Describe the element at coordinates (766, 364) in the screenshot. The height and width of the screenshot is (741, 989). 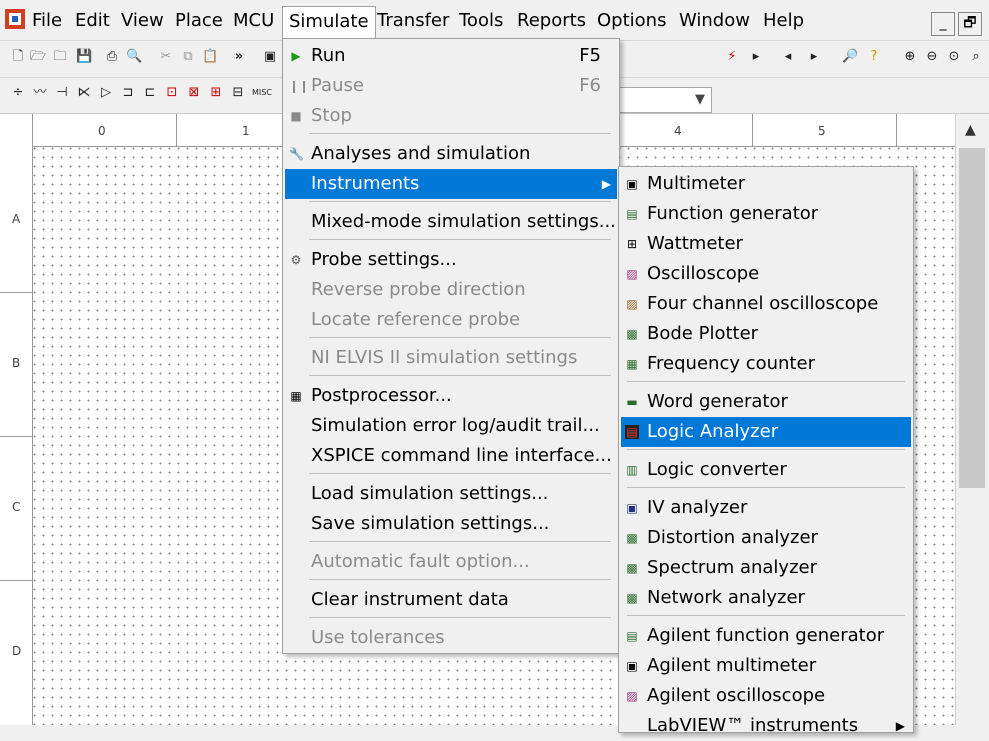
I see `menu-item-frequency-counter: ▦ Frequency counter` at that location.